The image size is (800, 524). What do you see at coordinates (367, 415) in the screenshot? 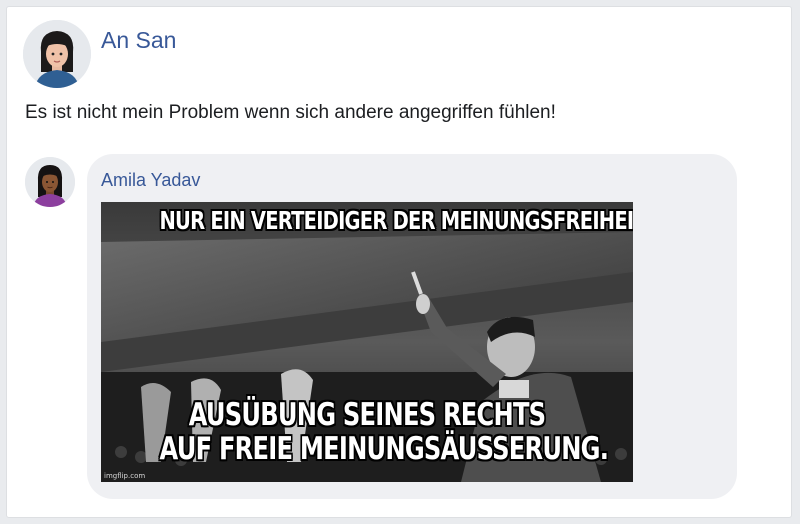
I see `meme-bottom-caption-line-1: AUSÜBUNG SEINES RECHTS` at bounding box center [367, 415].